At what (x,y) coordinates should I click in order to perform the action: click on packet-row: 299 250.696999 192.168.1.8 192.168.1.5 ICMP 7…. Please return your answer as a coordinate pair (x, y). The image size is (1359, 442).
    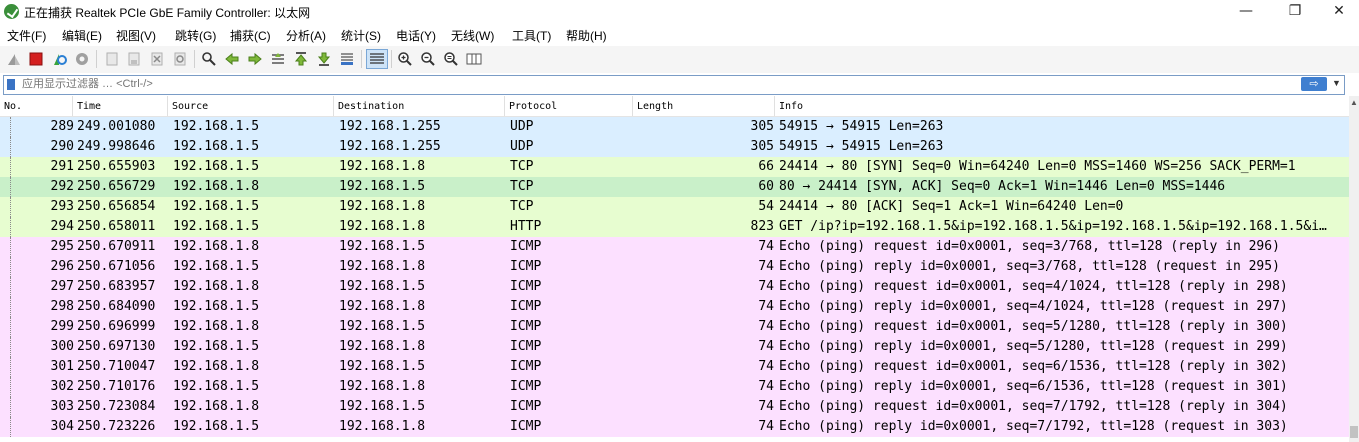
    Looking at the image, I should click on (674, 327).